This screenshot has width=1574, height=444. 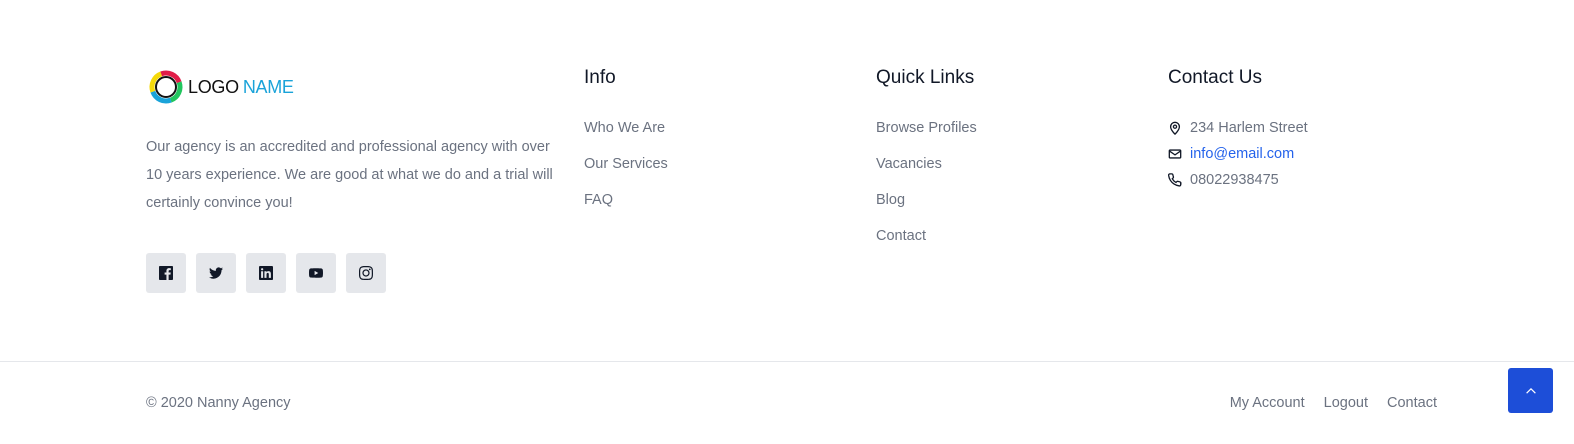 I want to click on twitter-button, so click(x=216, y=273).